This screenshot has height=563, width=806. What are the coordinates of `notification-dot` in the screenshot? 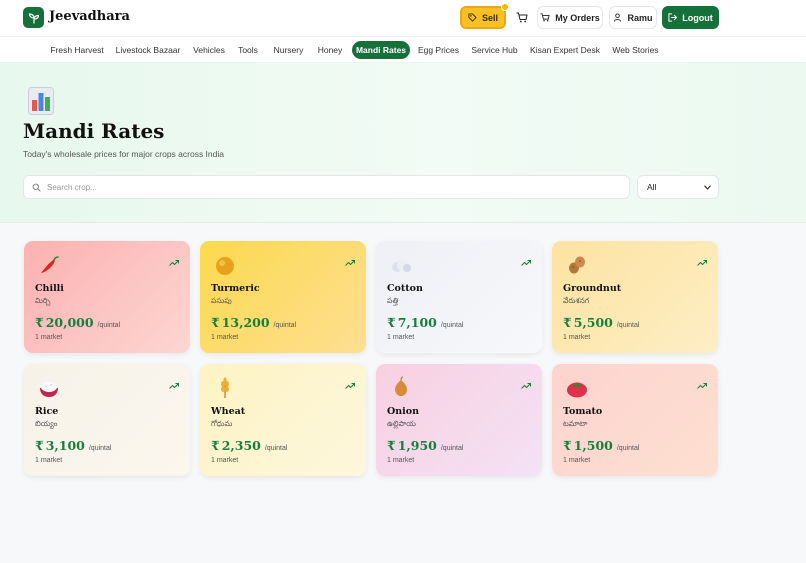 It's located at (505, 7).